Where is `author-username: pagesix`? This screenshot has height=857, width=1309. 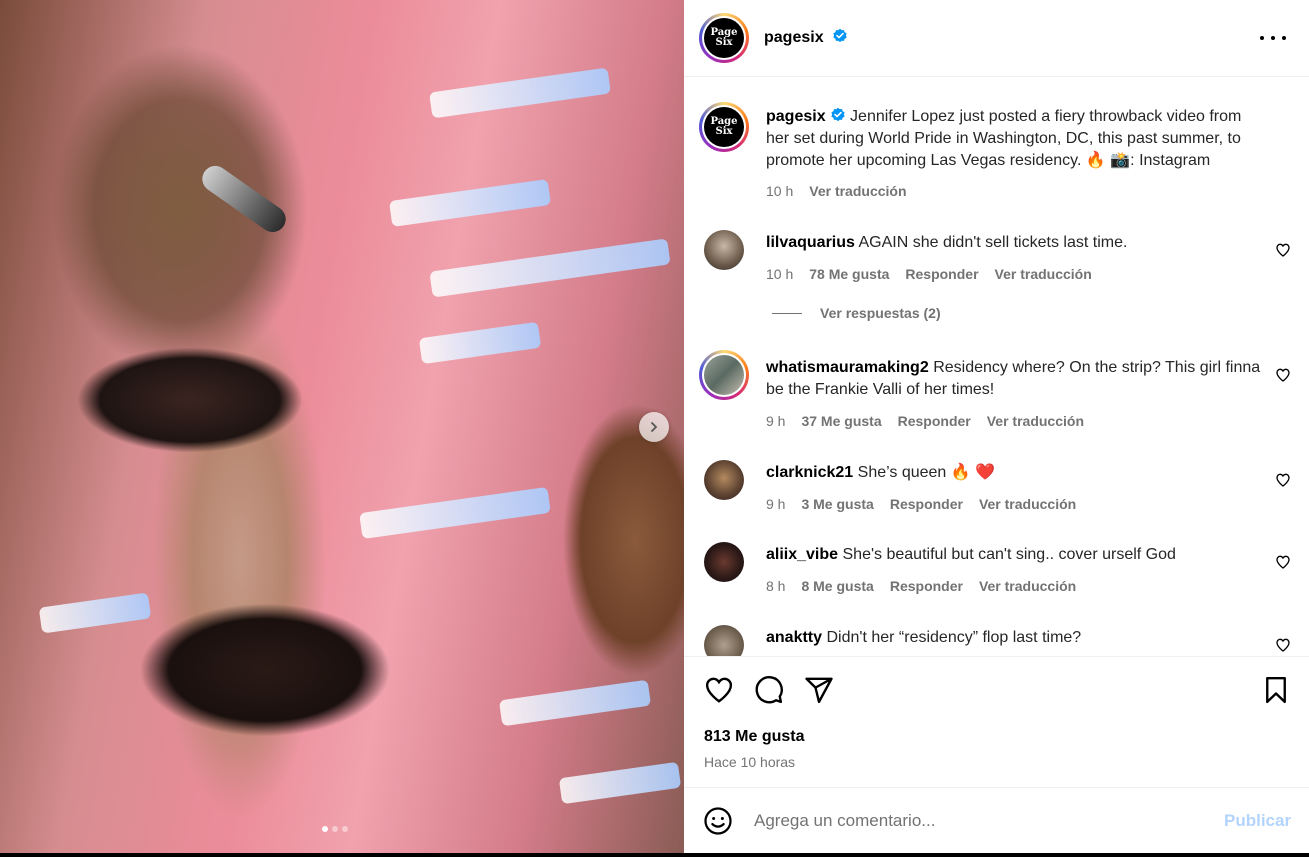 author-username: pagesix is located at coordinates (794, 37).